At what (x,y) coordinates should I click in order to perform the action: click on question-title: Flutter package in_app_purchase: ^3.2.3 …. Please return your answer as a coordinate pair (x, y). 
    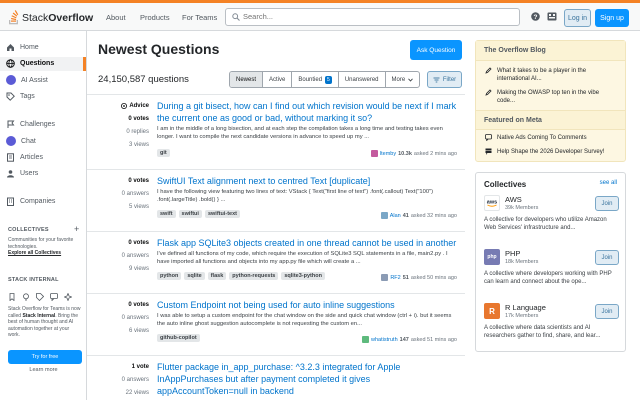
    Looking at the image, I should click on (307, 379).